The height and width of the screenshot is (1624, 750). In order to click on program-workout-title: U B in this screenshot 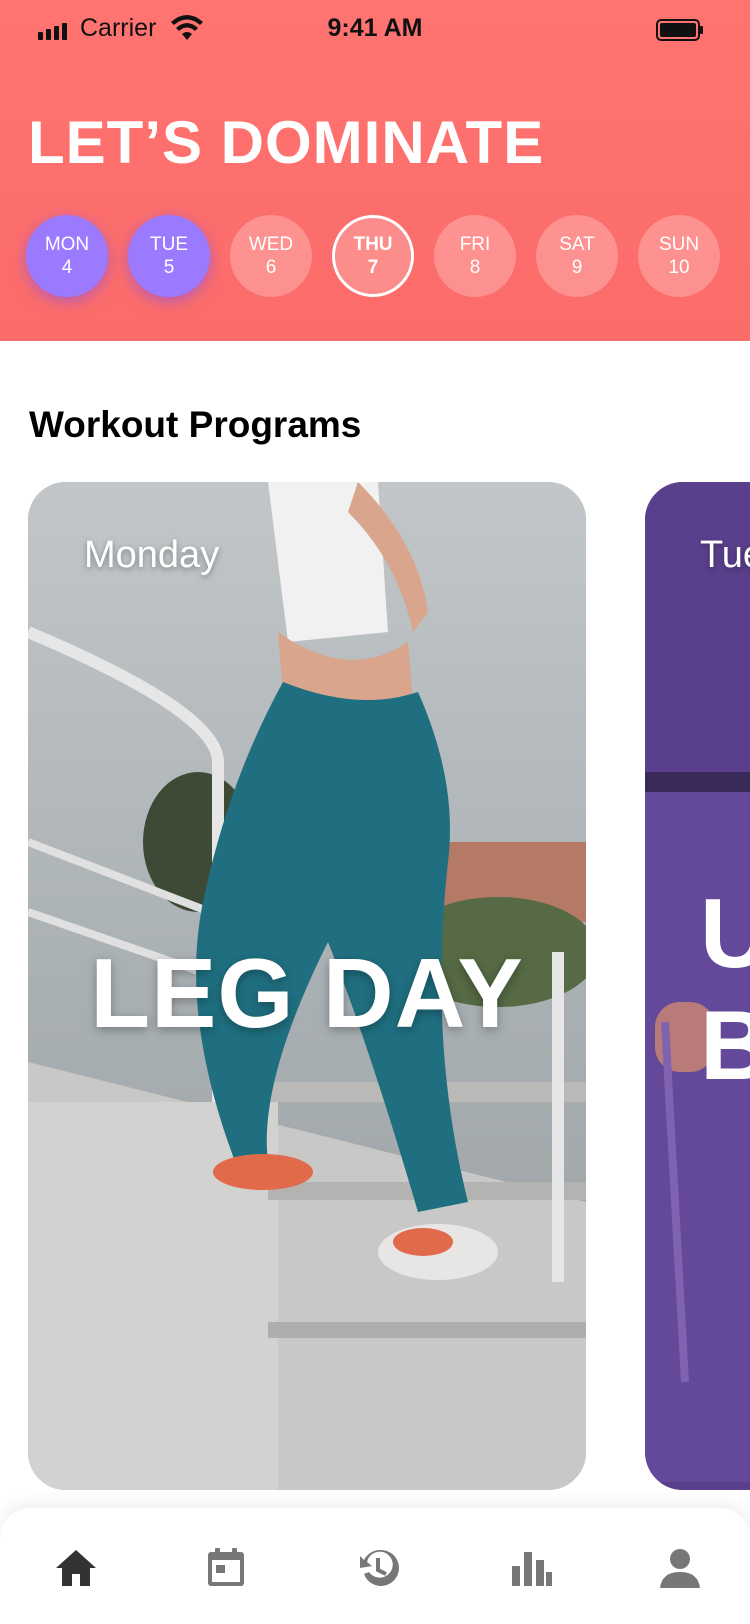, I will do `click(725, 989)`.